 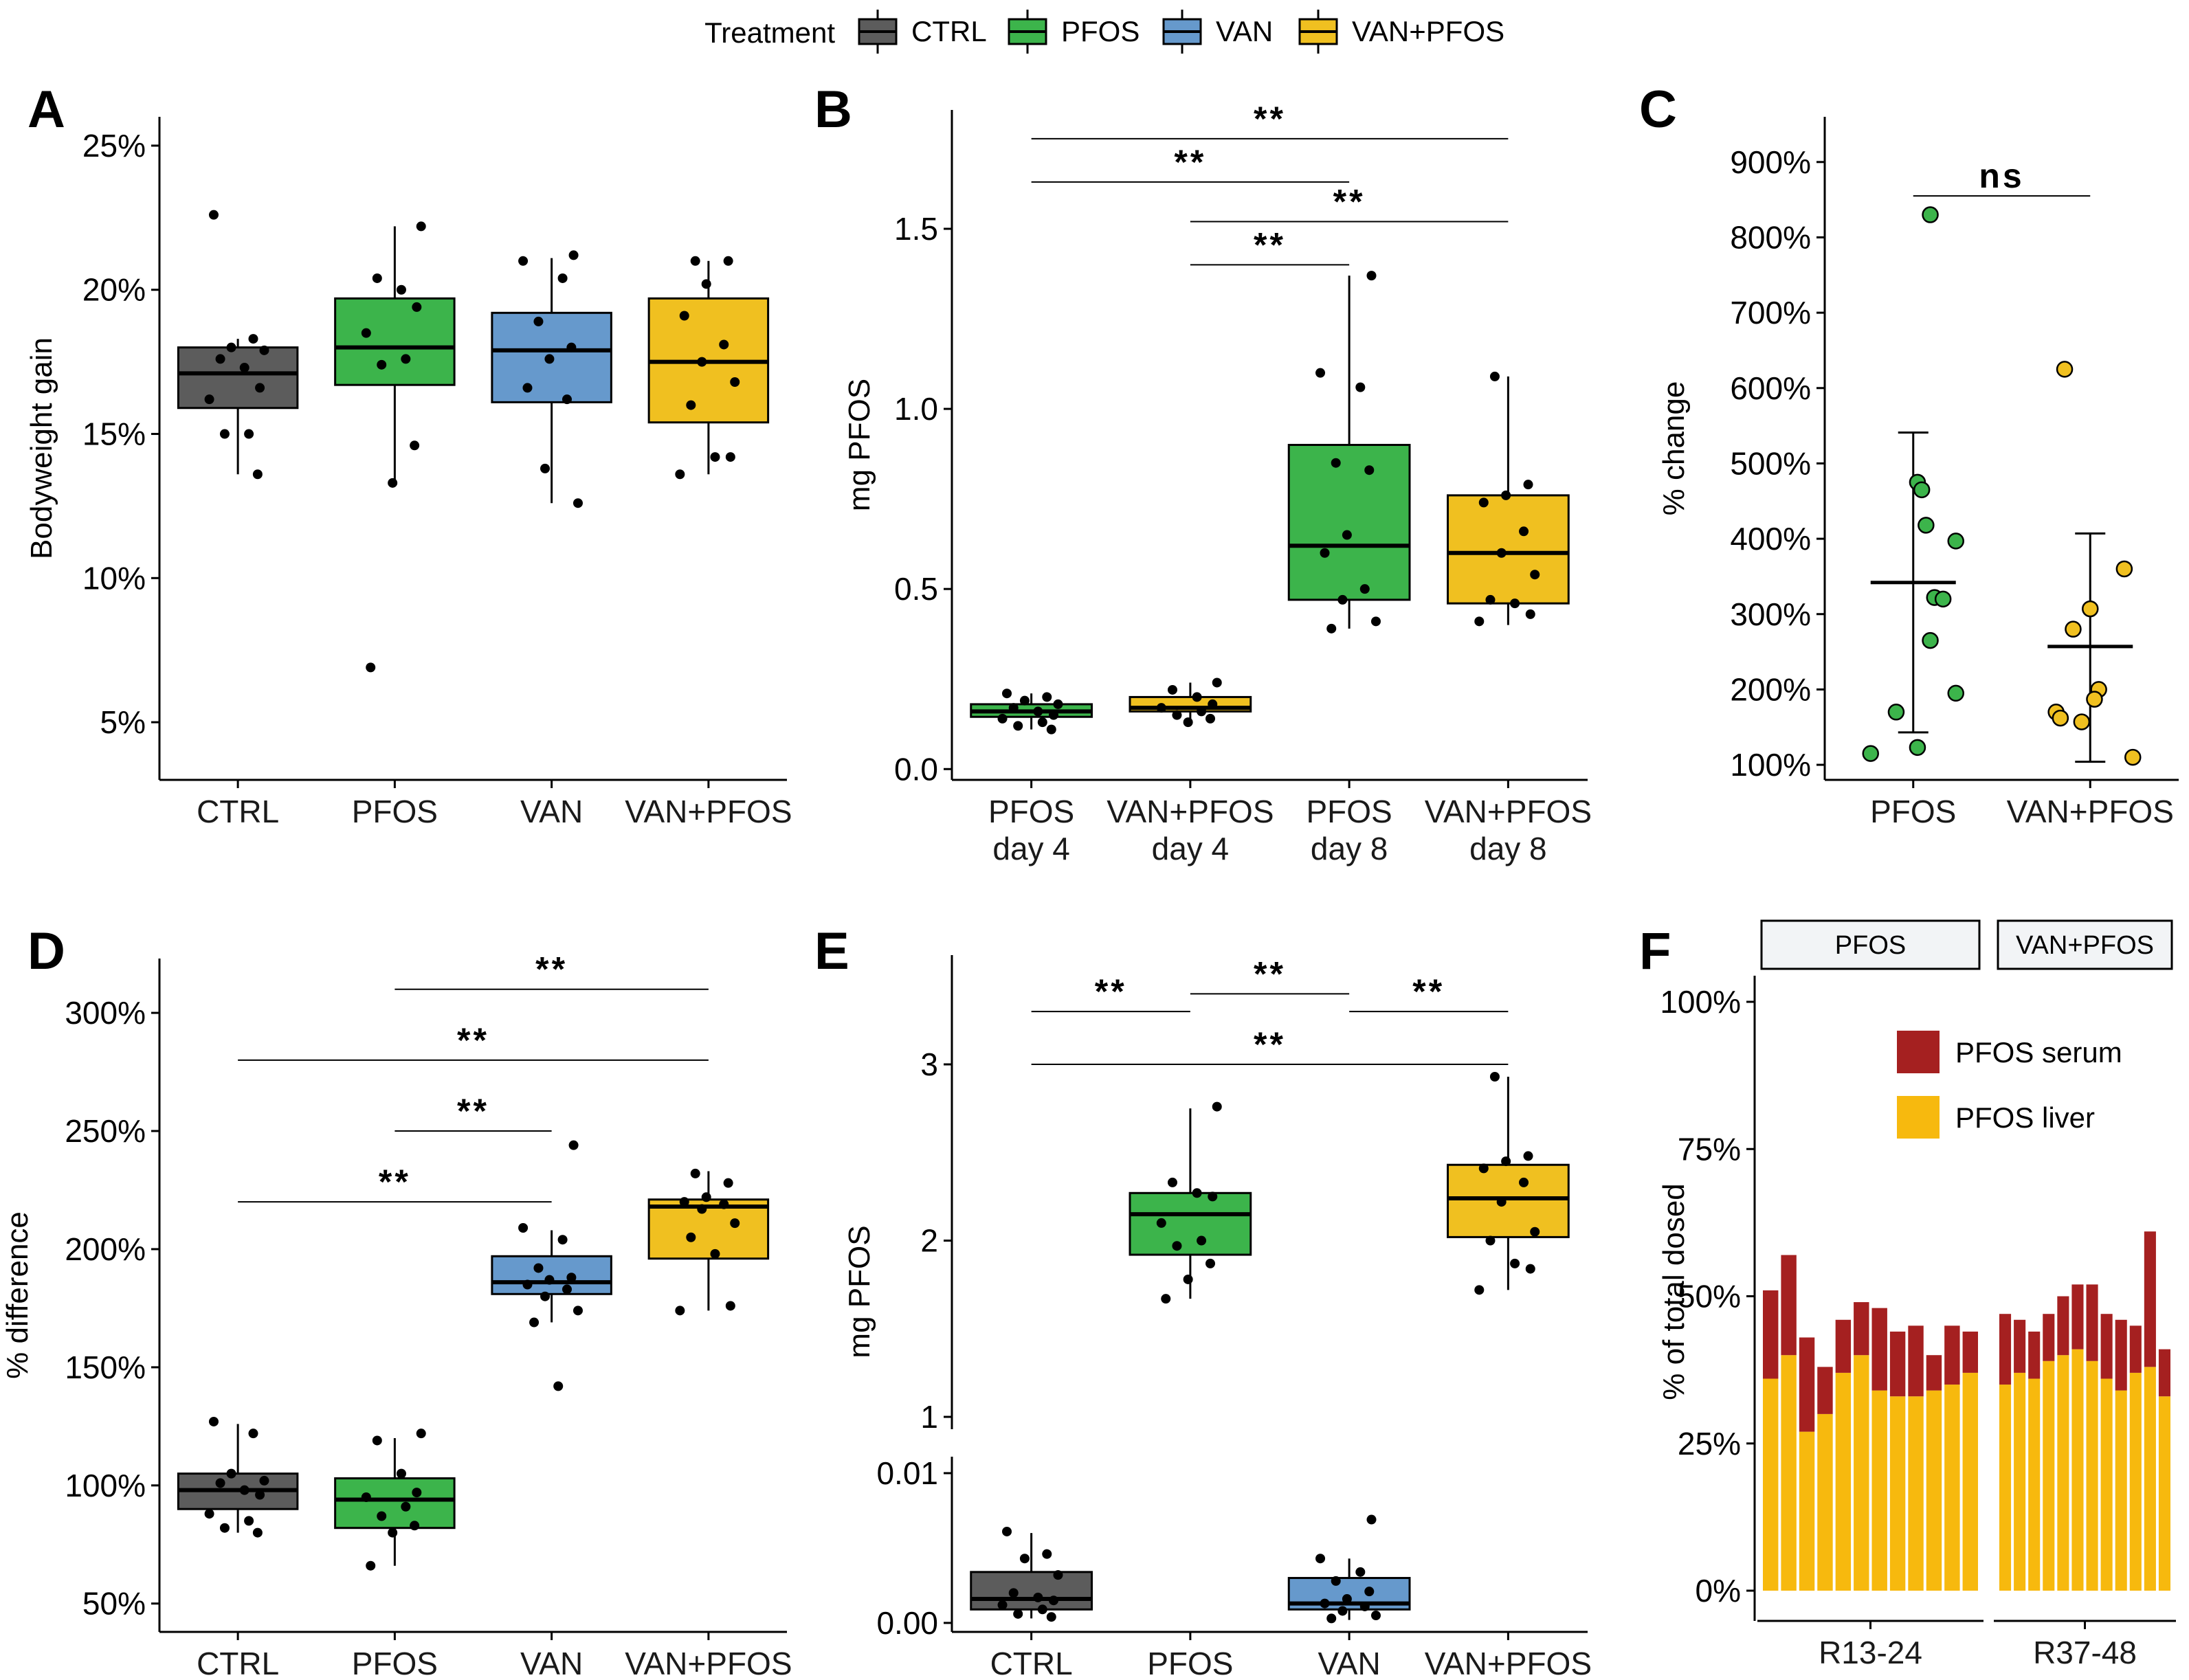 What do you see at coordinates (1709, 1149) in the screenshot?
I see `y-tick-label: 75%` at bounding box center [1709, 1149].